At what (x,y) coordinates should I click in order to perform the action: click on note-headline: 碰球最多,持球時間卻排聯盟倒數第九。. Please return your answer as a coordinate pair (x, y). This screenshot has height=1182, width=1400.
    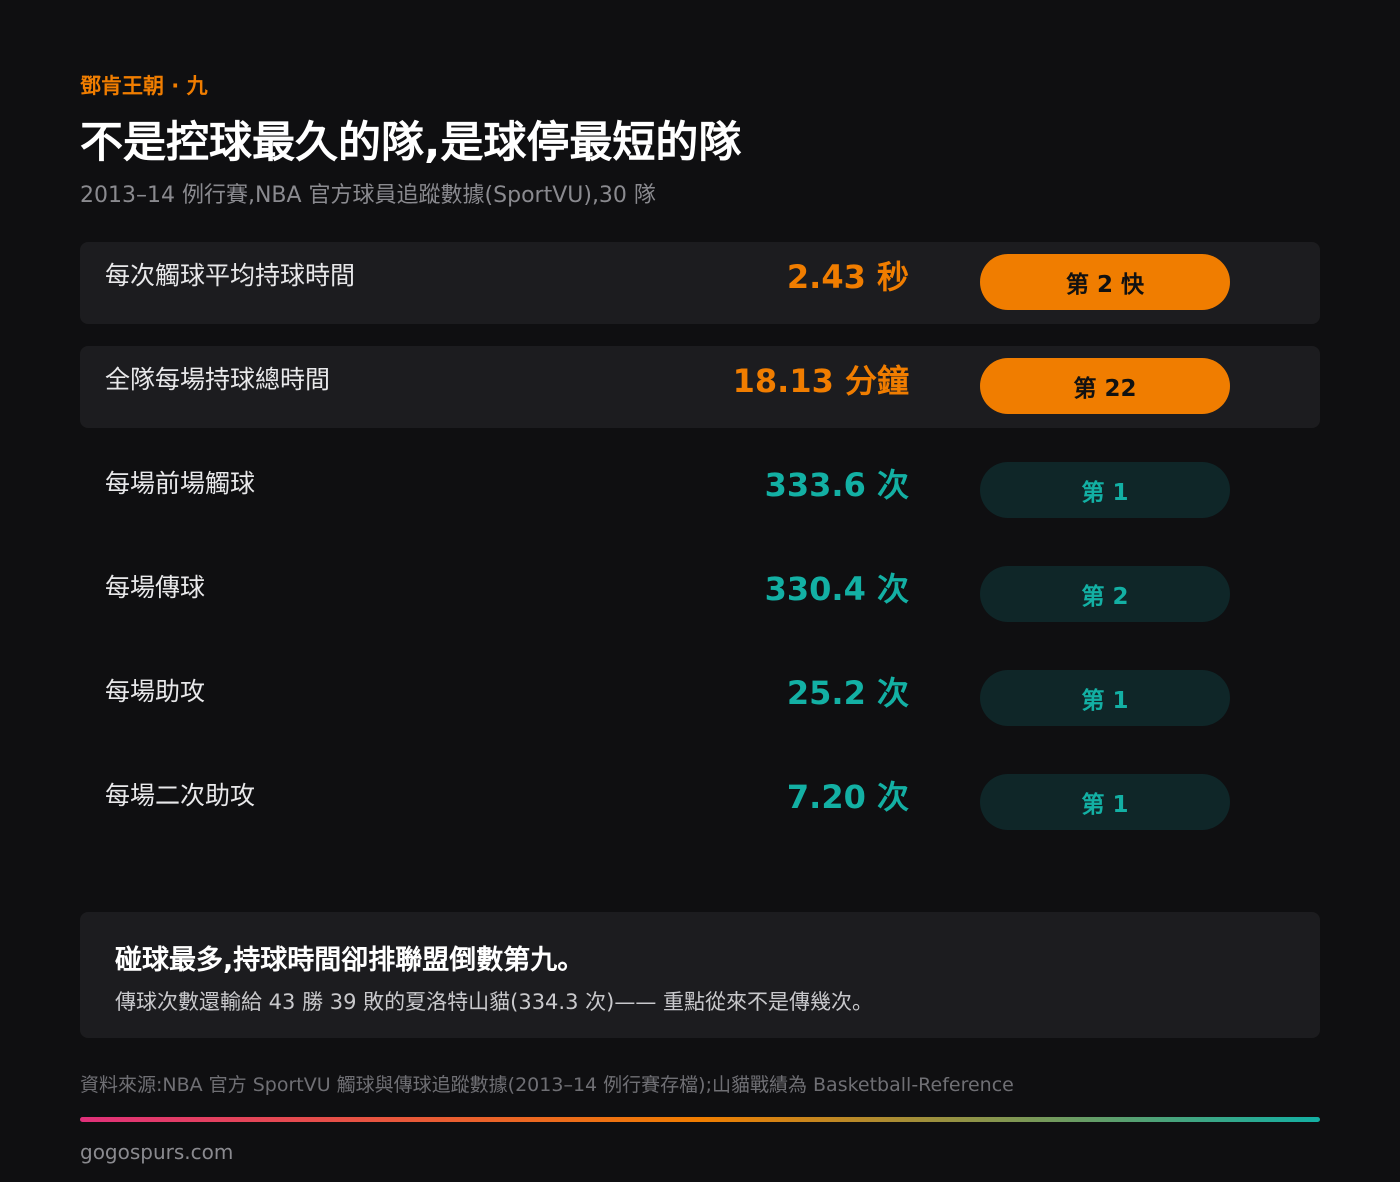
    Looking at the image, I should click on (350, 960).